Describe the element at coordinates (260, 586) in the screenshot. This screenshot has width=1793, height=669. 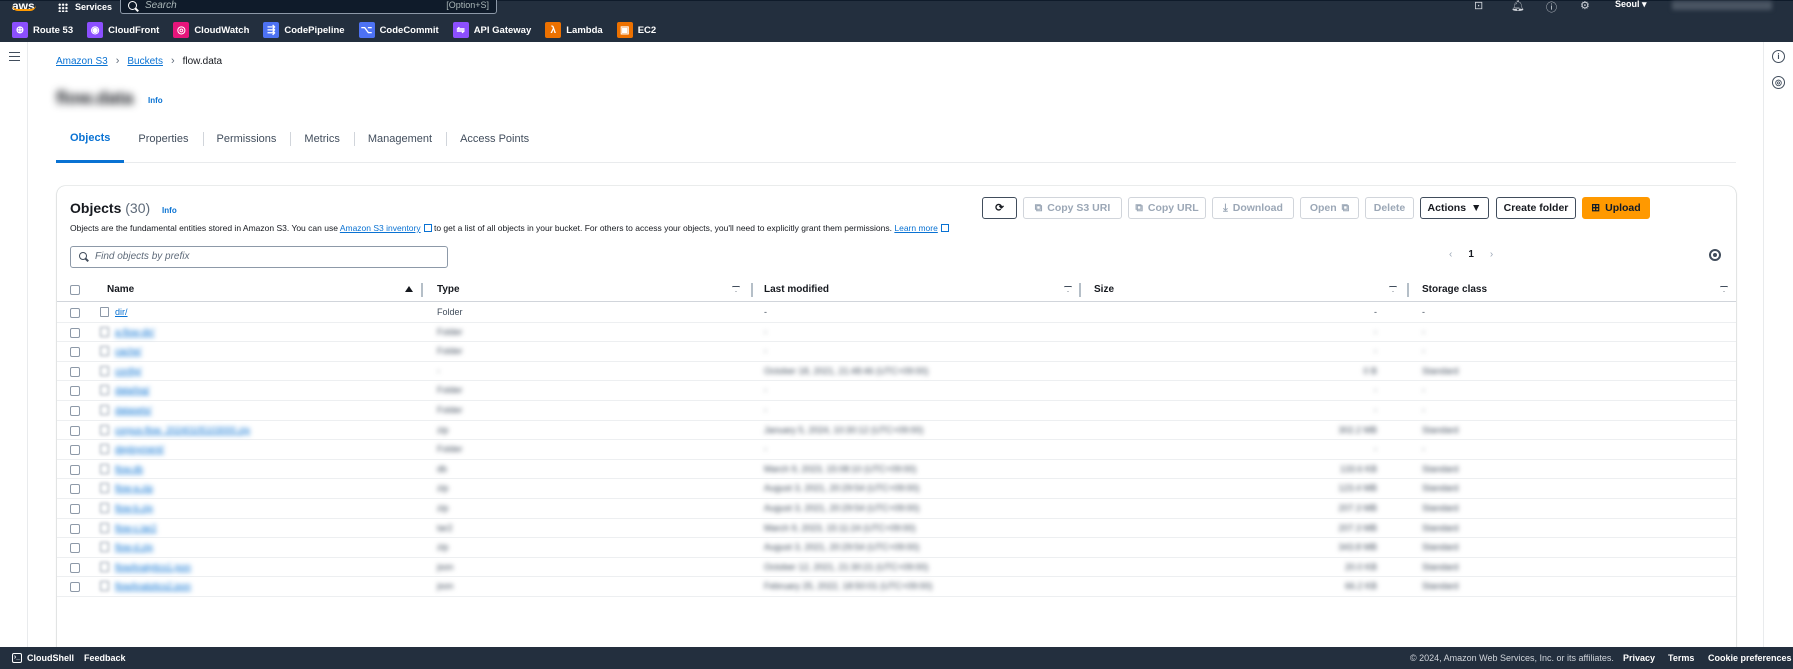
I see `object-name-link: flowAnalytics2.json` at that location.